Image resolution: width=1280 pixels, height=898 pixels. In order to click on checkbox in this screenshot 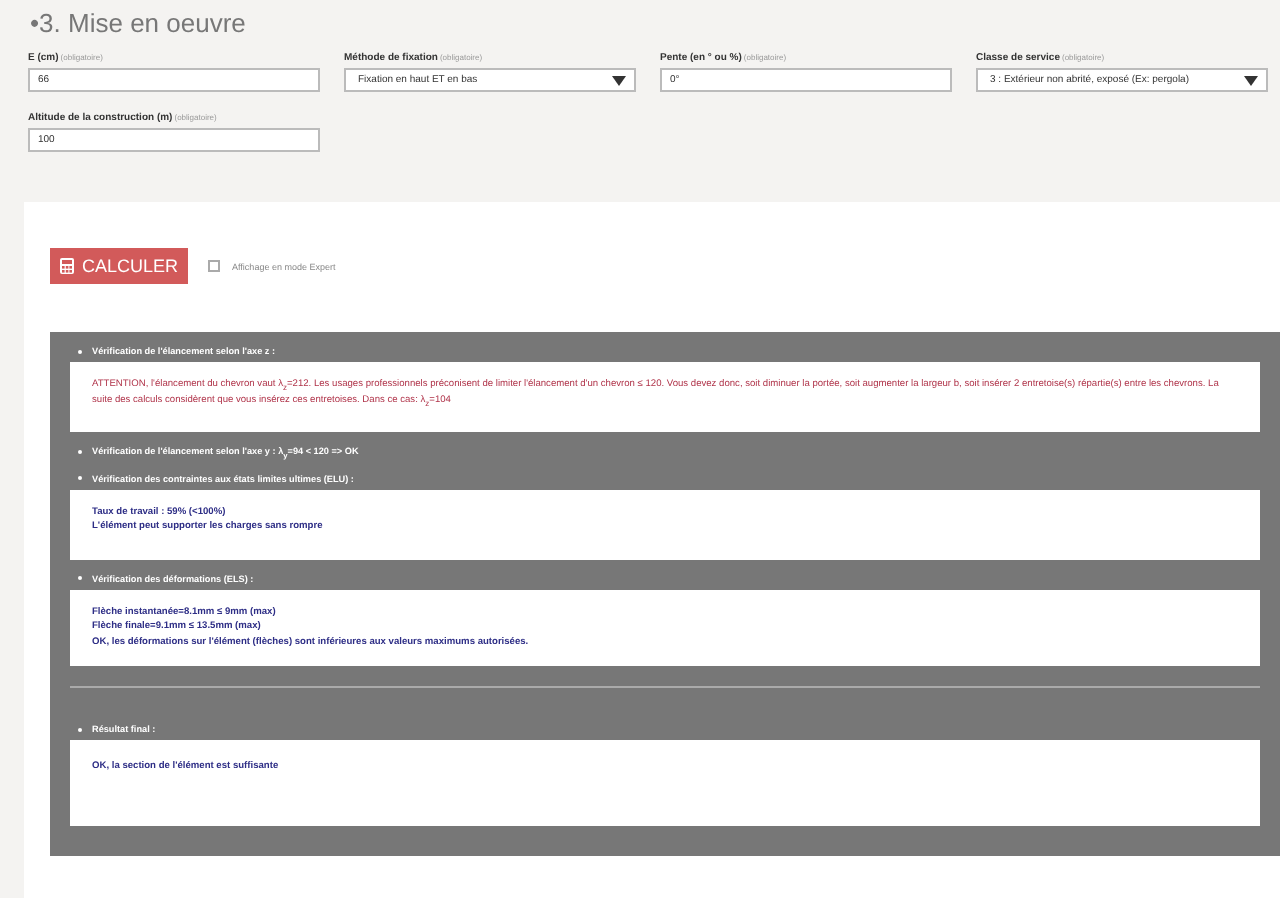, I will do `click(214, 266)`.